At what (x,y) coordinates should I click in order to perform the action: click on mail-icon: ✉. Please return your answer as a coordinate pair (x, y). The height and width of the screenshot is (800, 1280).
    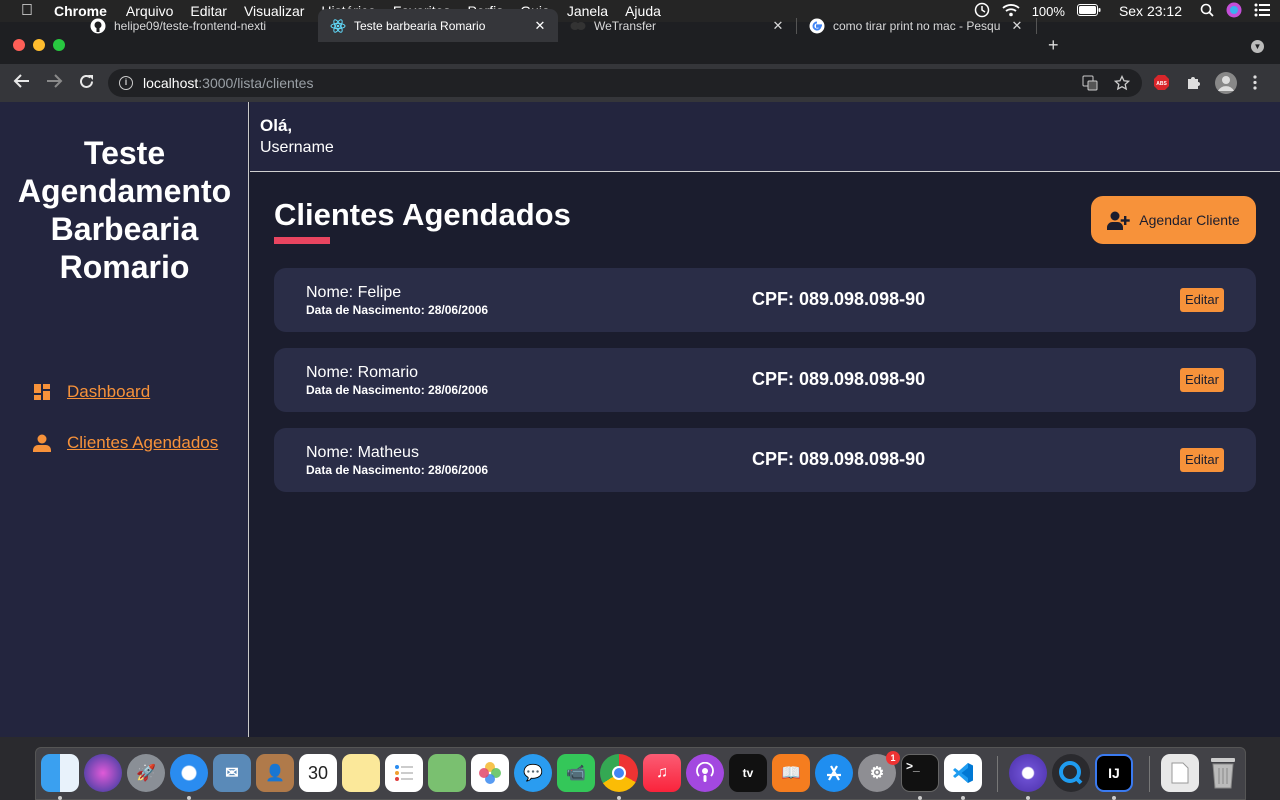
    Looking at the image, I should click on (232, 773).